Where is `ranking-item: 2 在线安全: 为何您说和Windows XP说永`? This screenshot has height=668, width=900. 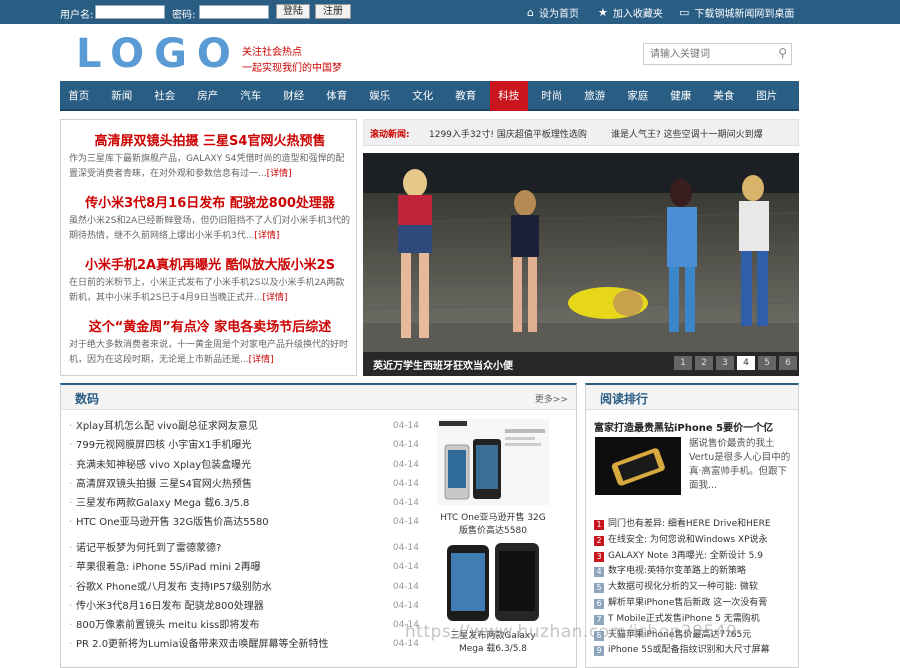
ranking-item: 2 在线安全: 为何您说和Windows XP说永 is located at coordinates (694, 541).